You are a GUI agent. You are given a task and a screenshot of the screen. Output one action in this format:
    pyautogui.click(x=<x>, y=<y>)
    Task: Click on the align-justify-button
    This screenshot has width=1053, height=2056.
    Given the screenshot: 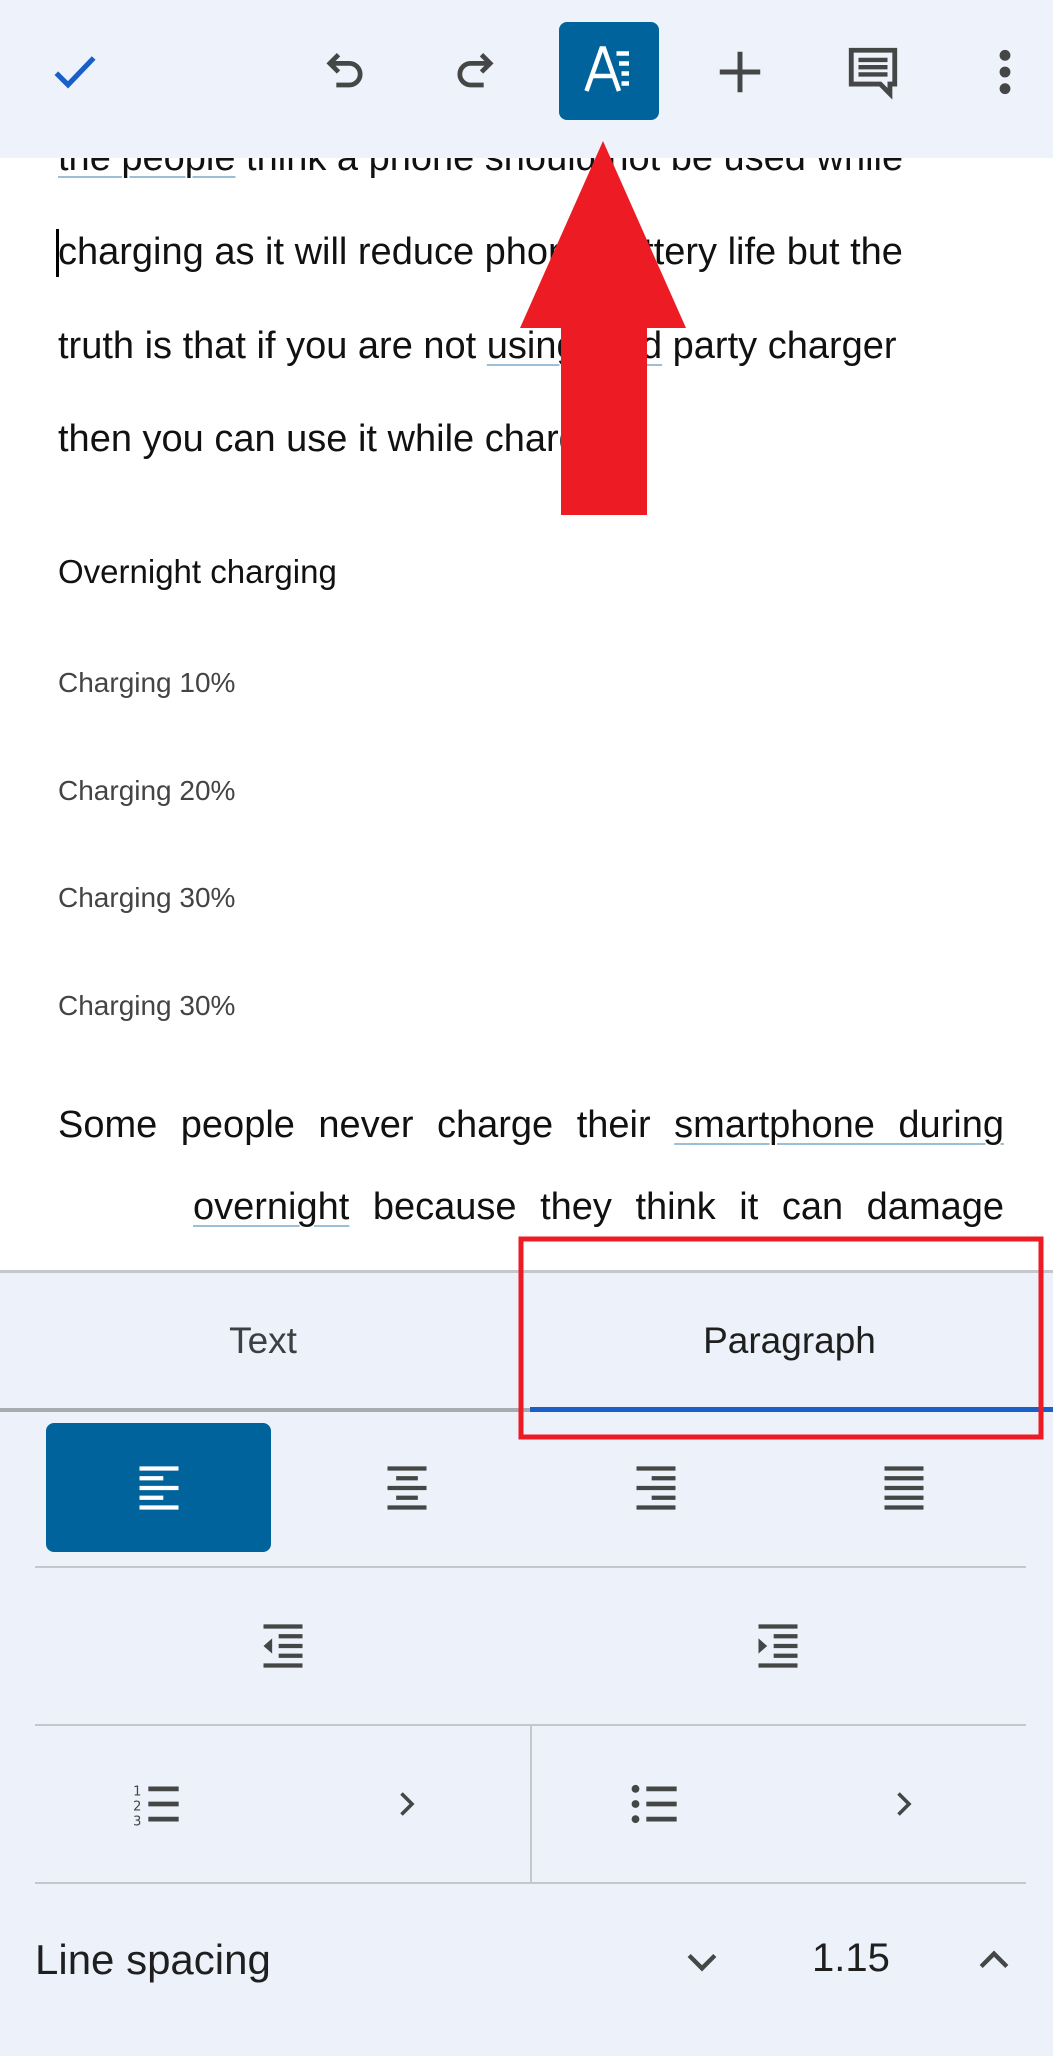 What is the action you would take?
    pyautogui.click(x=903, y=1487)
    